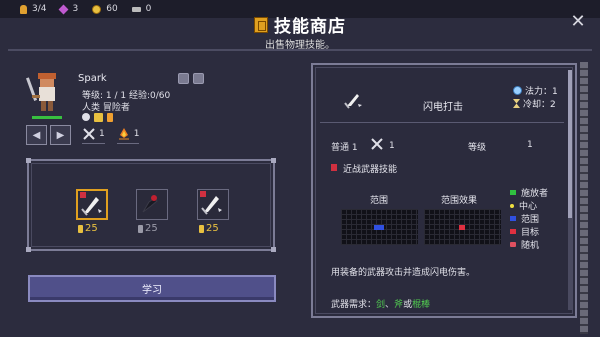 The image size is (600, 337). I want to click on legend-label: 随机, so click(530, 246).